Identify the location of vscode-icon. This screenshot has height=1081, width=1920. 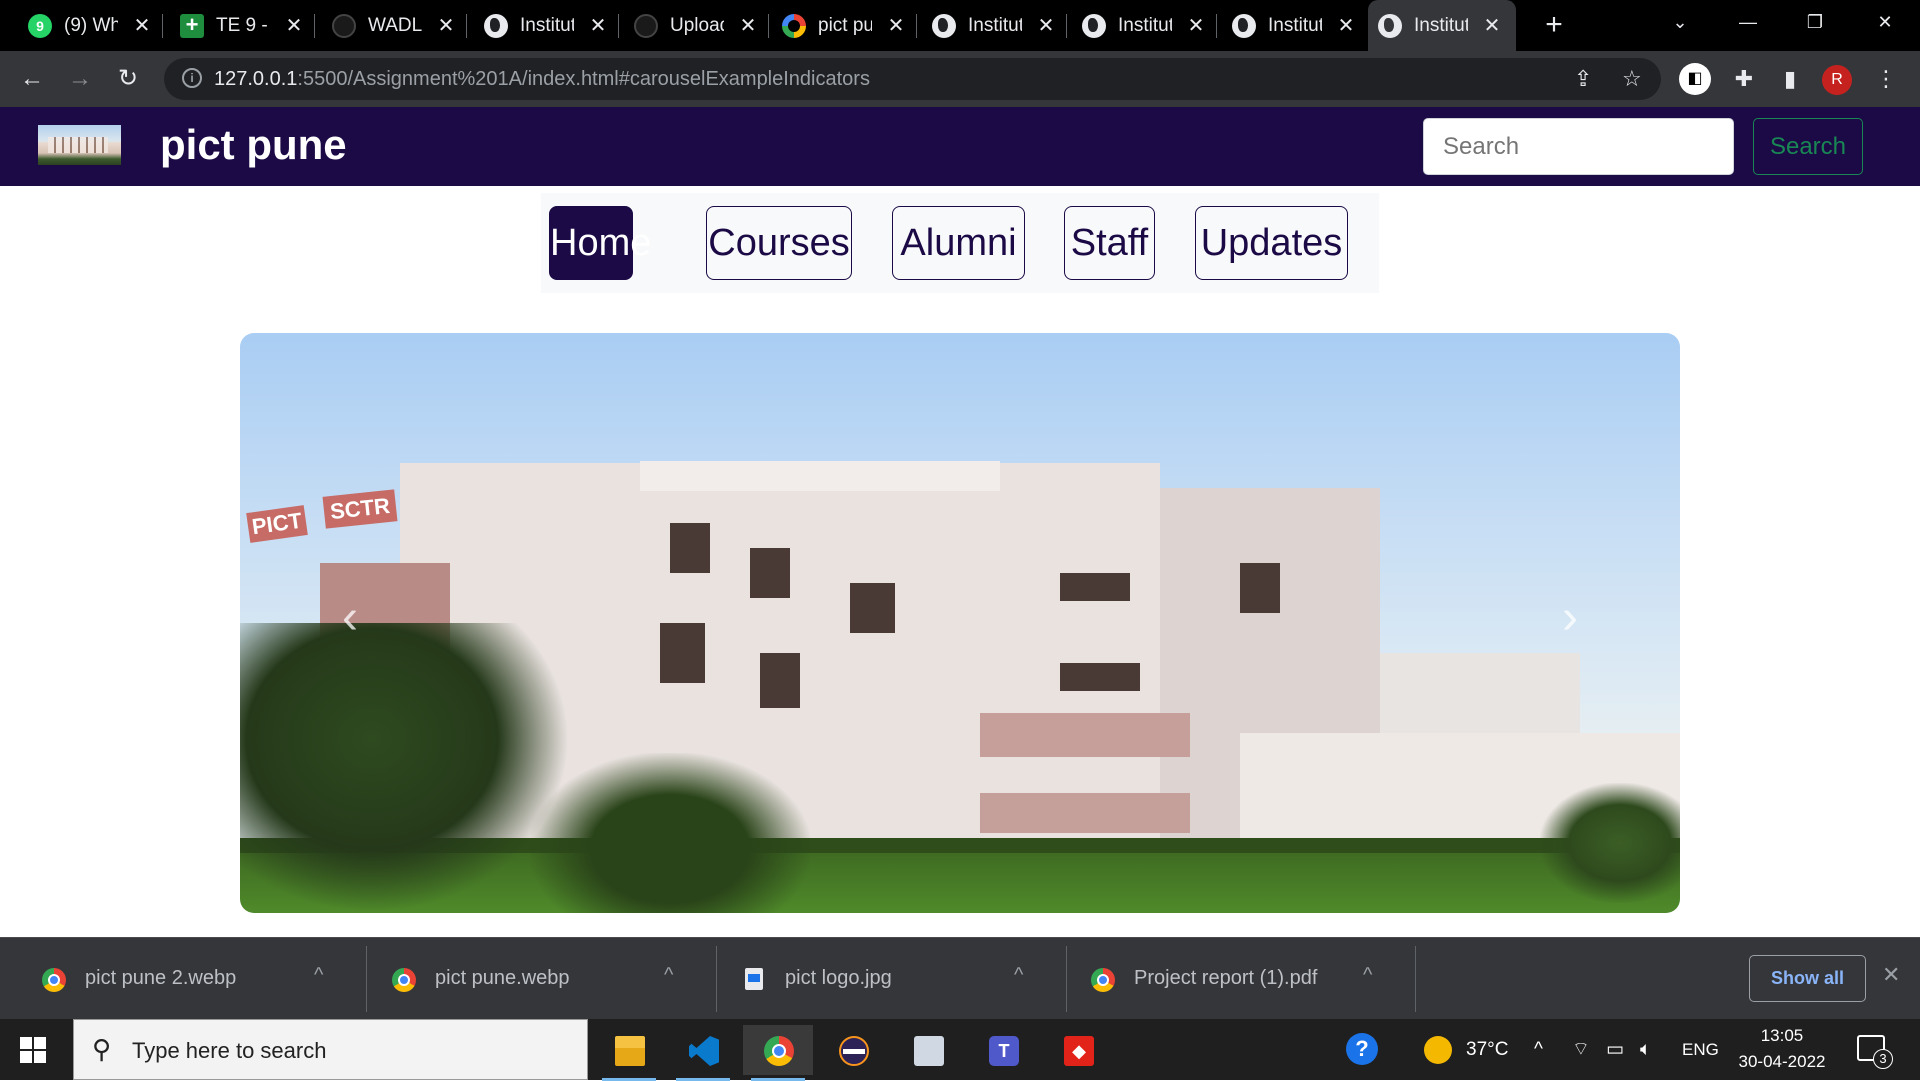
(704, 1051).